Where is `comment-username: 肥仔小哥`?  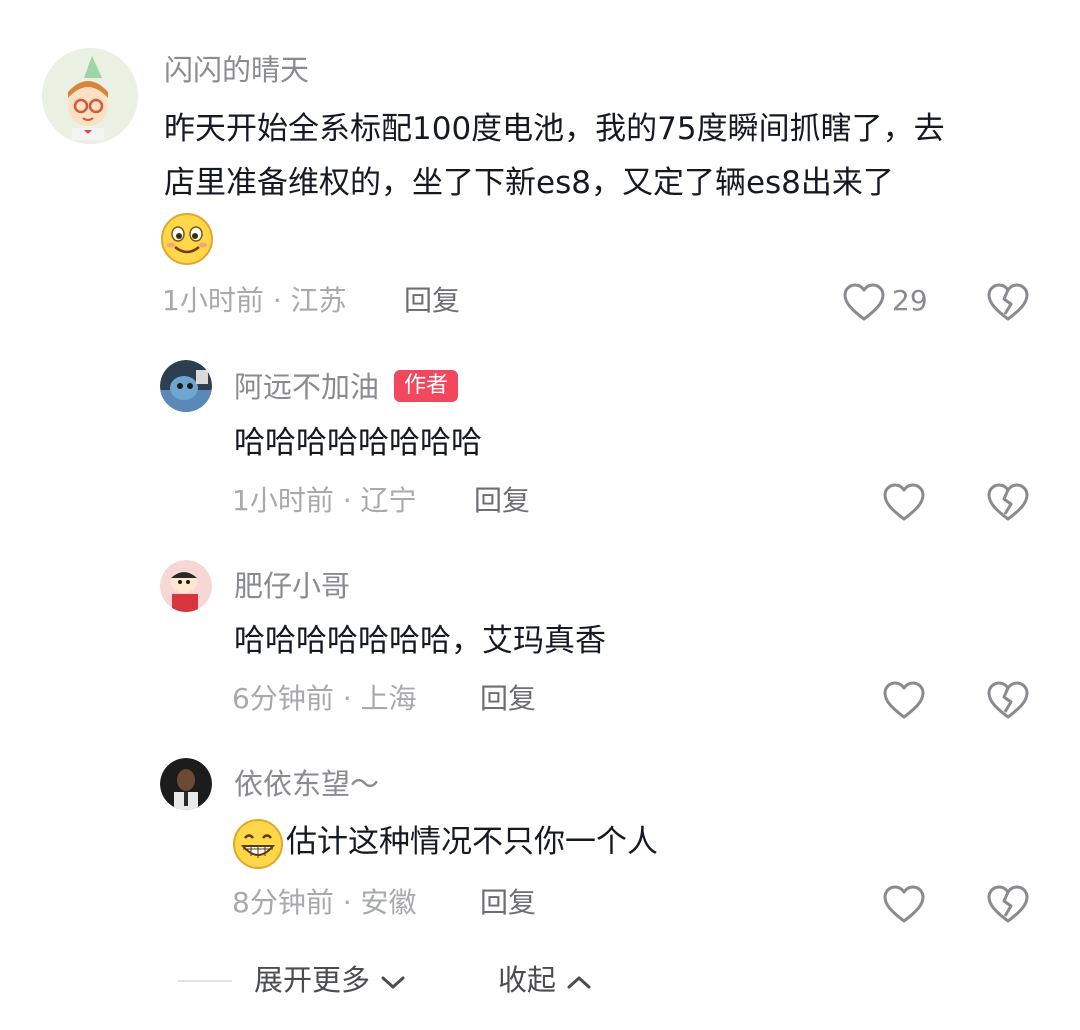 comment-username: 肥仔小哥 is located at coordinates (292, 586).